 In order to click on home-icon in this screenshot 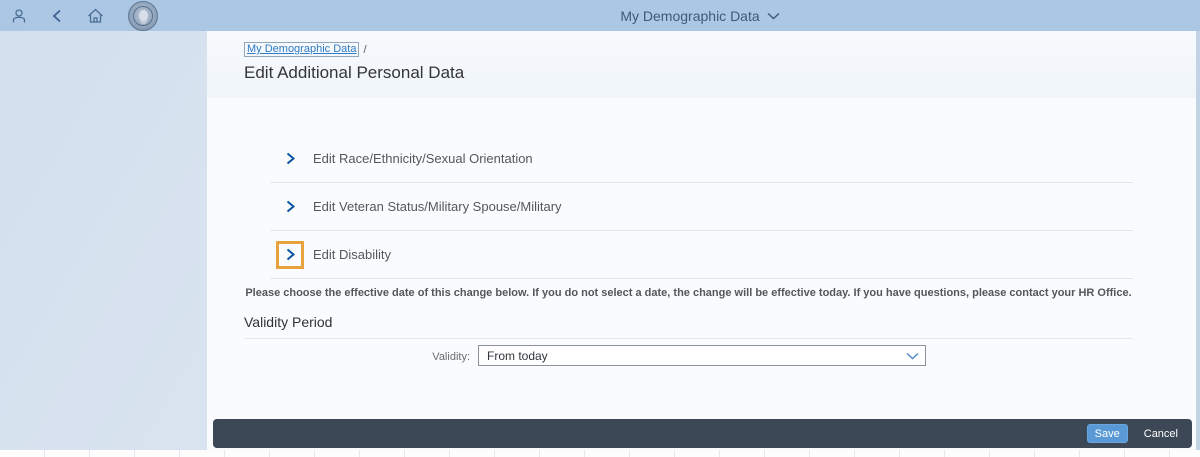, I will do `click(95, 16)`.